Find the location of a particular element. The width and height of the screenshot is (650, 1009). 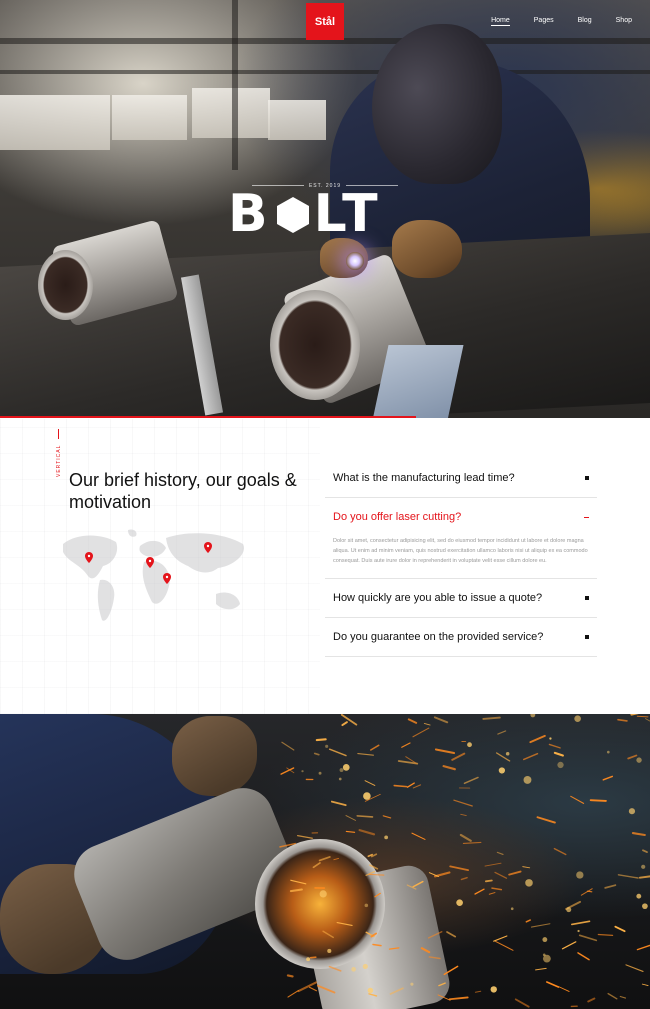

nav-item-shop: Shop is located at coordinates (624, 21).